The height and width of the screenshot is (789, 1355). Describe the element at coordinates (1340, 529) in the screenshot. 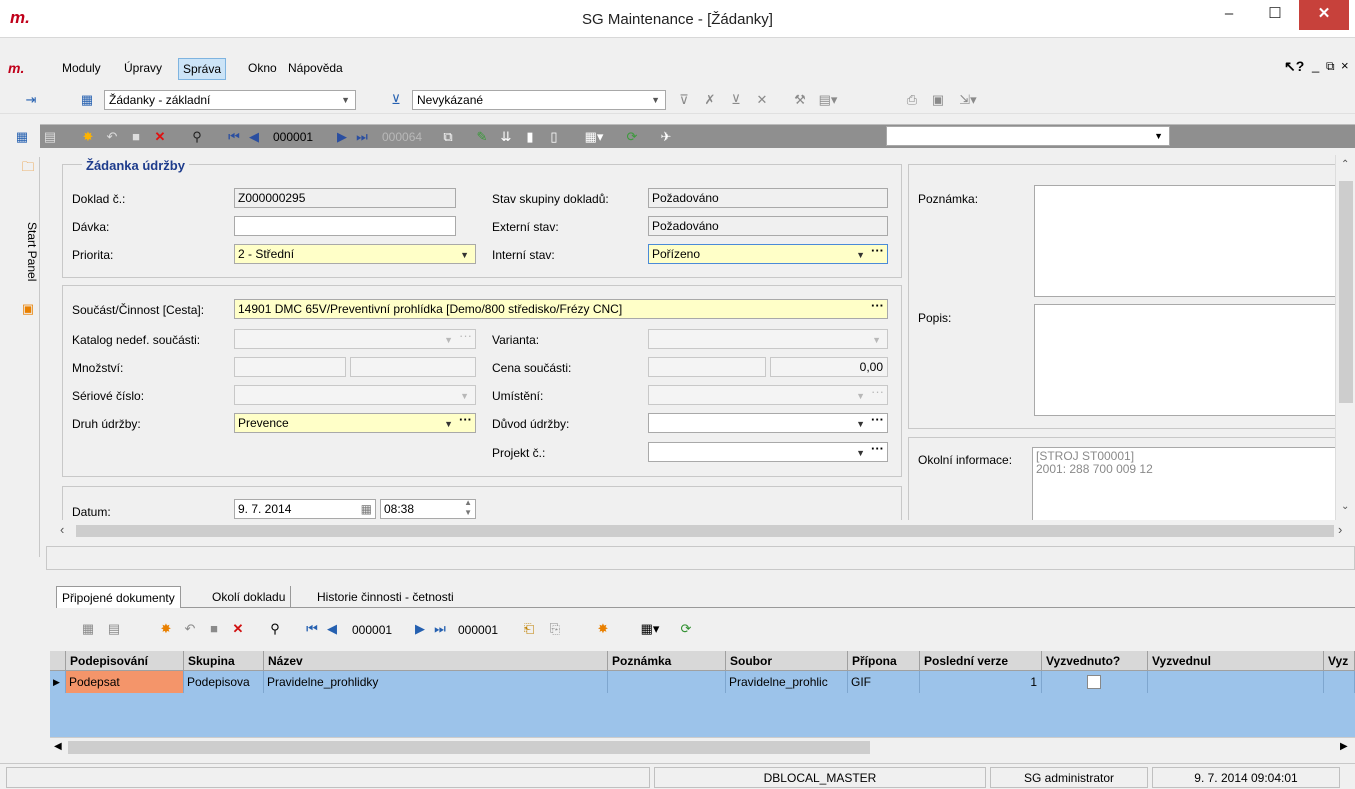

I see `scroll-right-icon: ›` at that location.